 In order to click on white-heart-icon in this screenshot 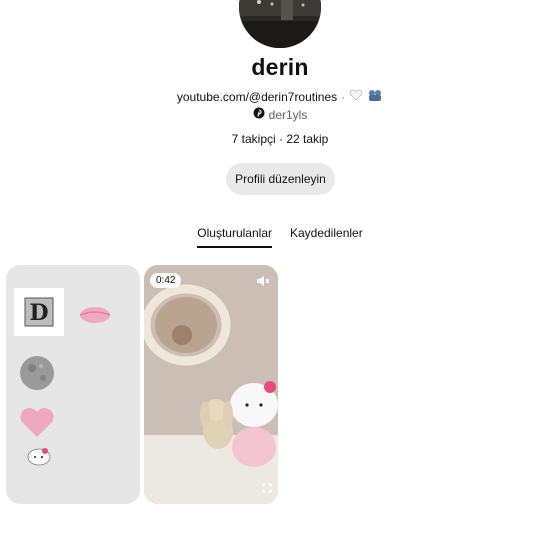, I will do `click(356, 96)`.